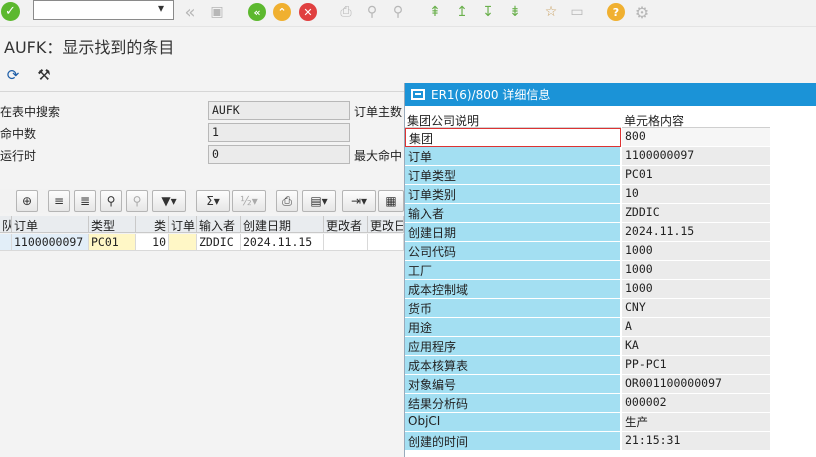 This screenshot has width=816, height=457. I want to click on detail-field-value: 生产, so click(696, 422).